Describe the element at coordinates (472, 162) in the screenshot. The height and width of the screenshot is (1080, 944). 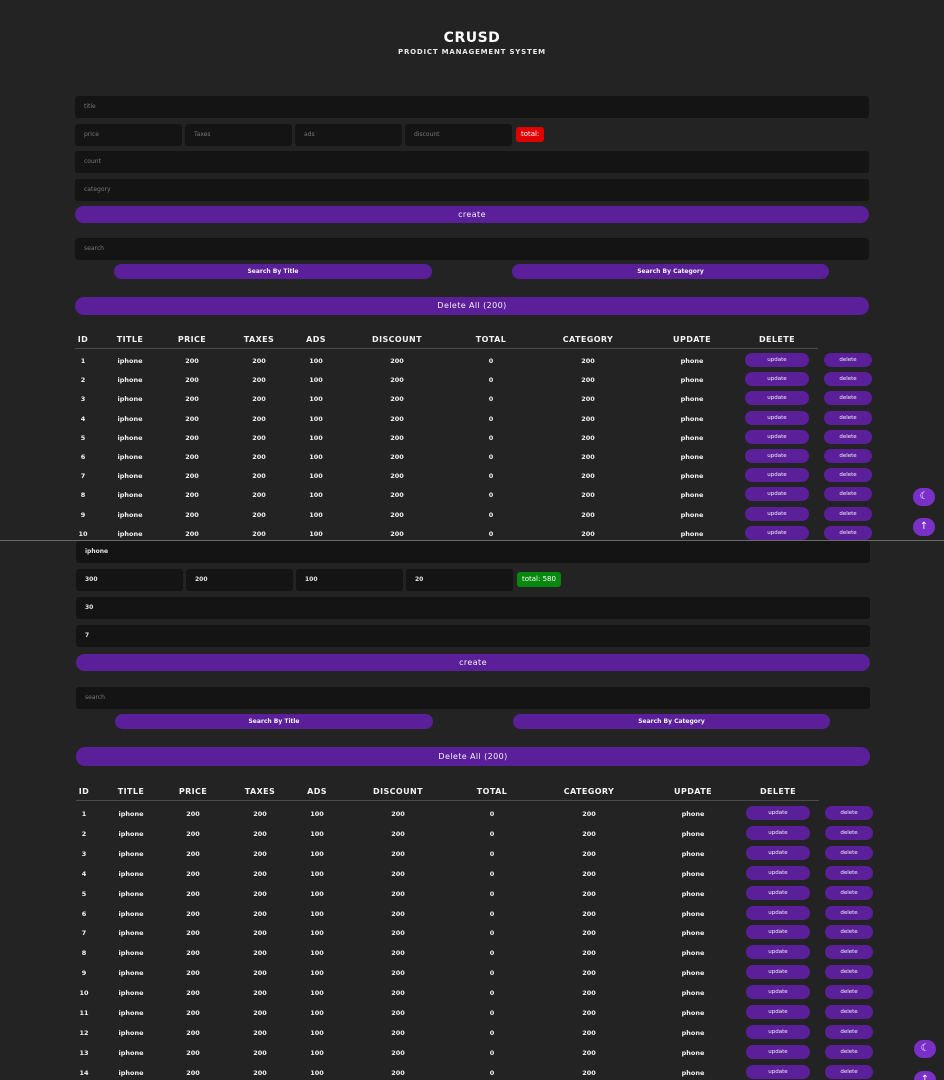
I see `count-input: count` at that location.